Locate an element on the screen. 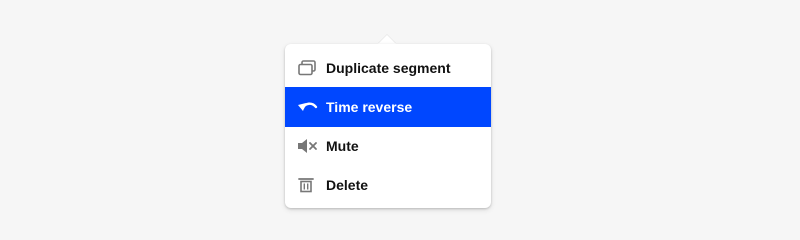 Image resolution: width=800 pixels, height=240 pixels. menu-item-label: Time reverse is located at coordinates (369, 107).